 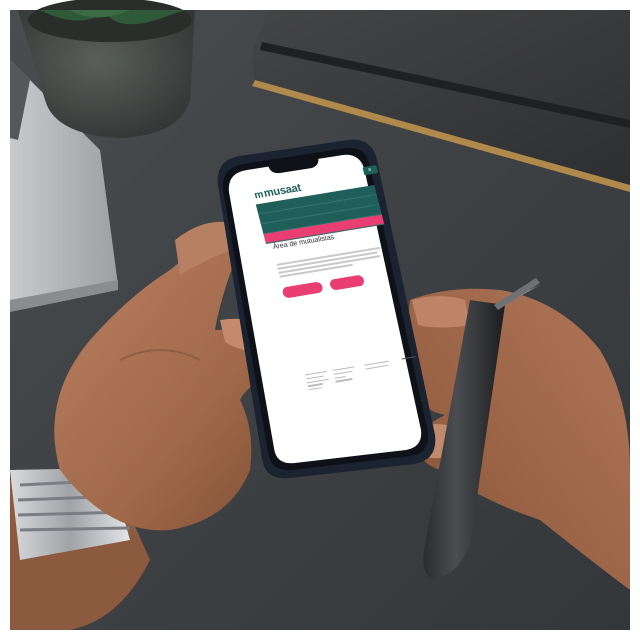 I want to click on menu-icon: ≡, so click(x=370, y=170).